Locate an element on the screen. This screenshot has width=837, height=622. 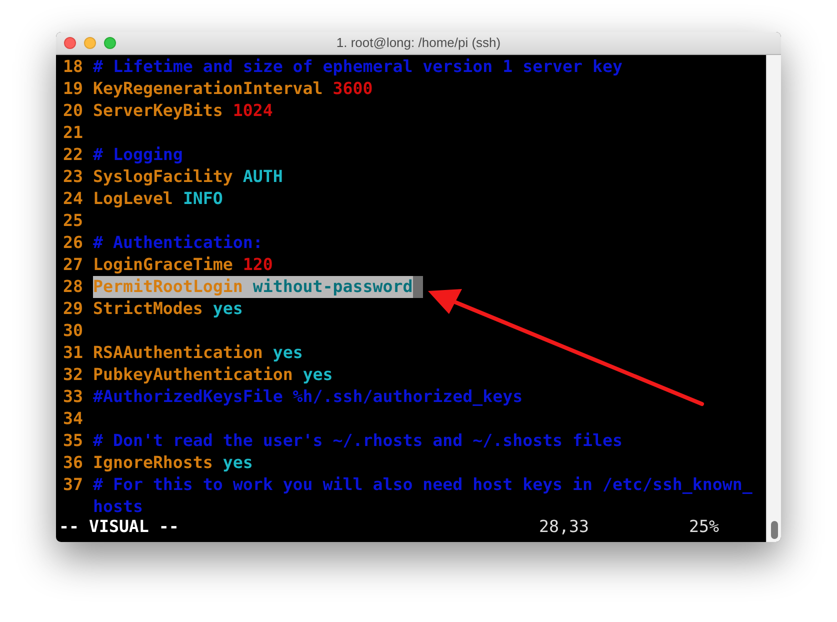
config-key: LoginGraceTime is located at coordinates (163, 265).